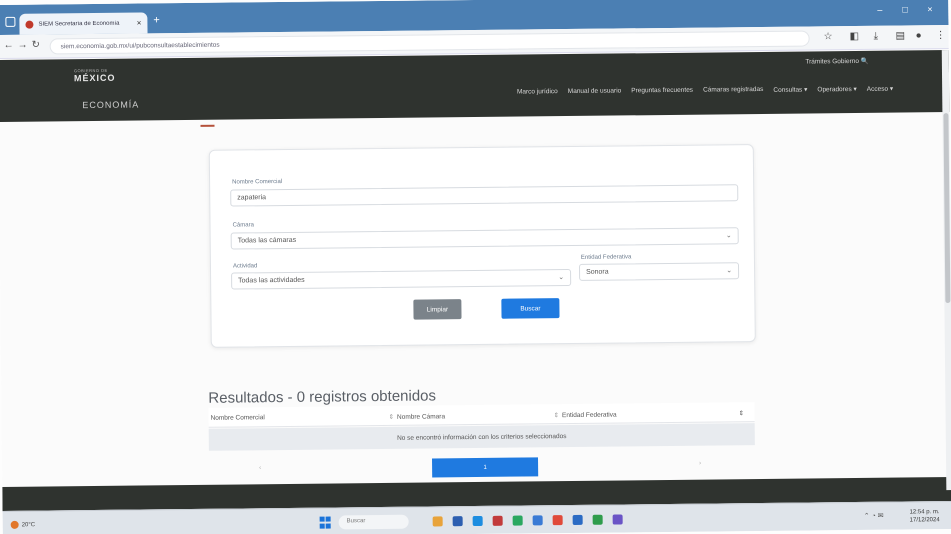 This screenshot has height=534, width=951. I want to click on gov-links: Trámites Gobierno 🔍, so click(837, 61).